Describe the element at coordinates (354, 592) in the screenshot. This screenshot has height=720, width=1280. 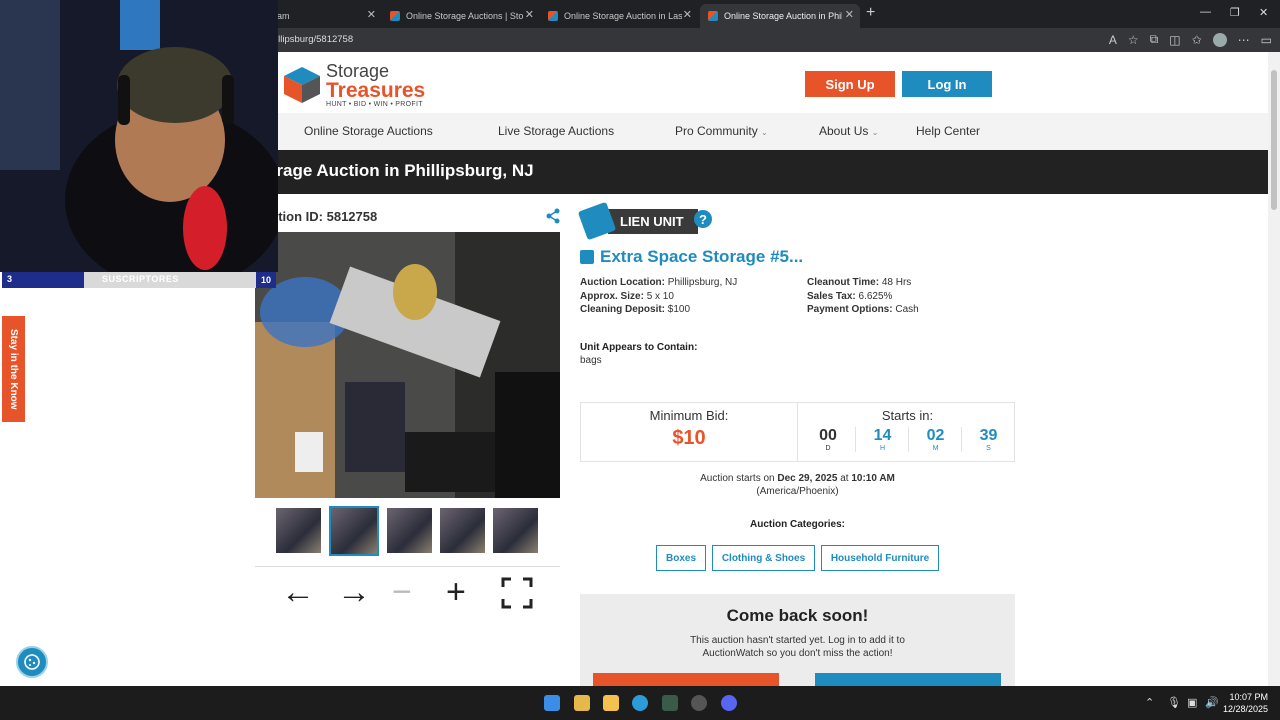
I see `next-arrow-icon: →` at that location.